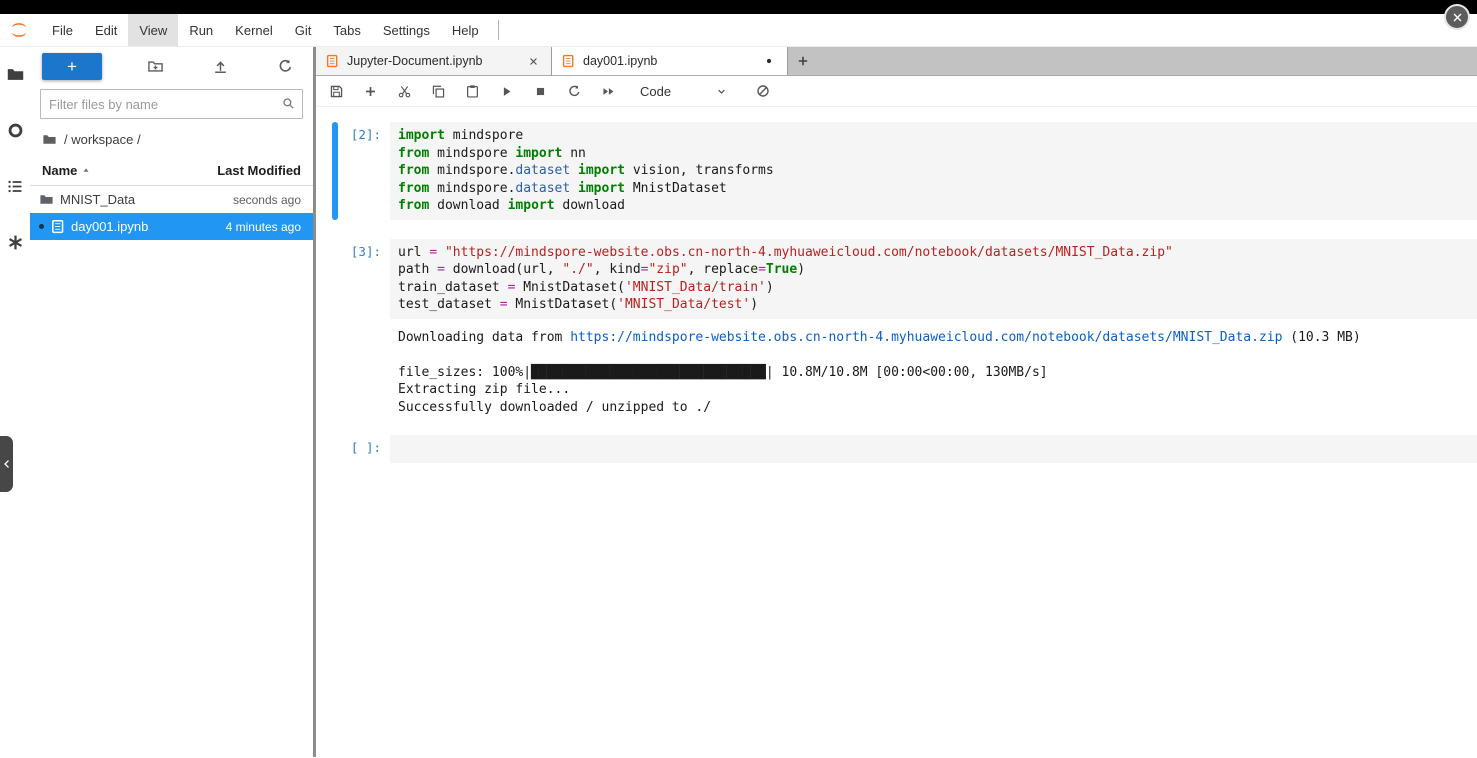 This screenshot has height=758, width=1477. Describe the element at coordinates (472, 91) in the screenshot. I see `paste-cells-button` at that location.